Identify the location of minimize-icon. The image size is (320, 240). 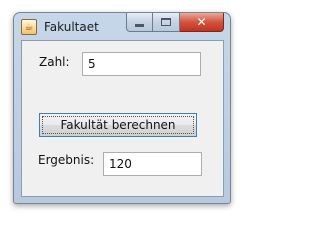
(139, 25).